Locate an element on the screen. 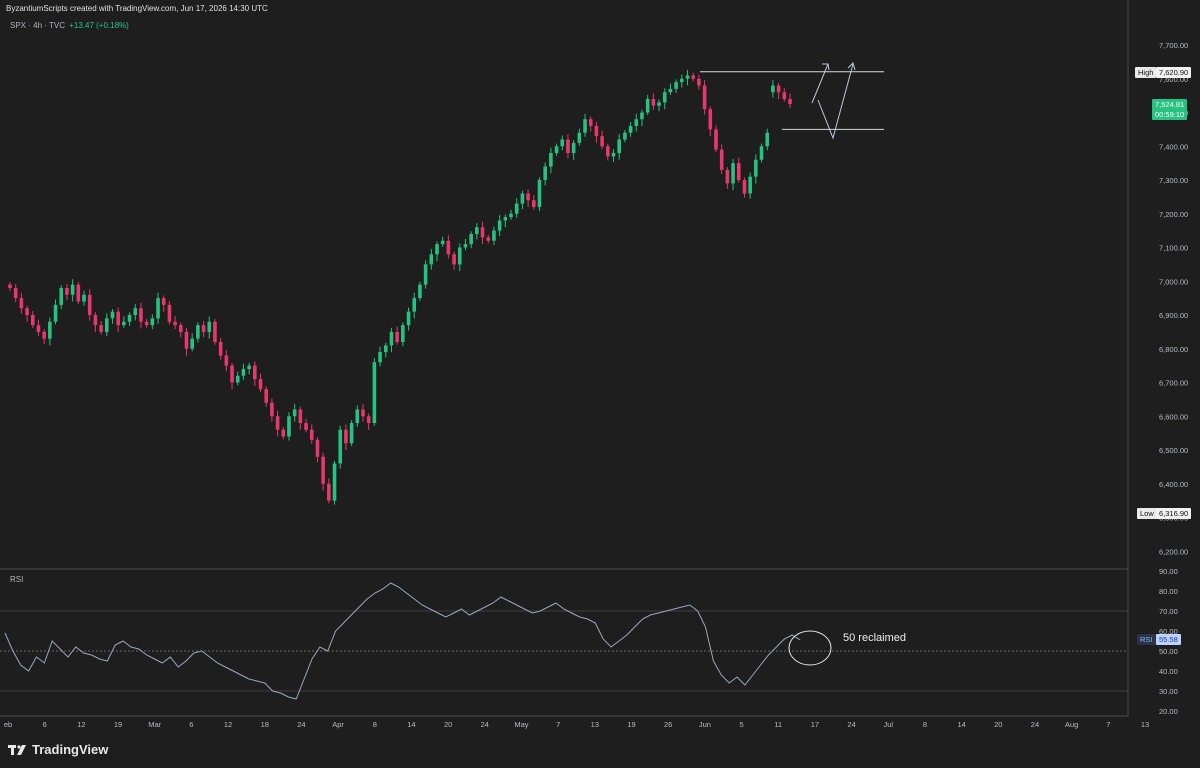 This screenshot has width=1200, height=768. tradingview-logo-text: TradingView is located at coordinates (70, 749).